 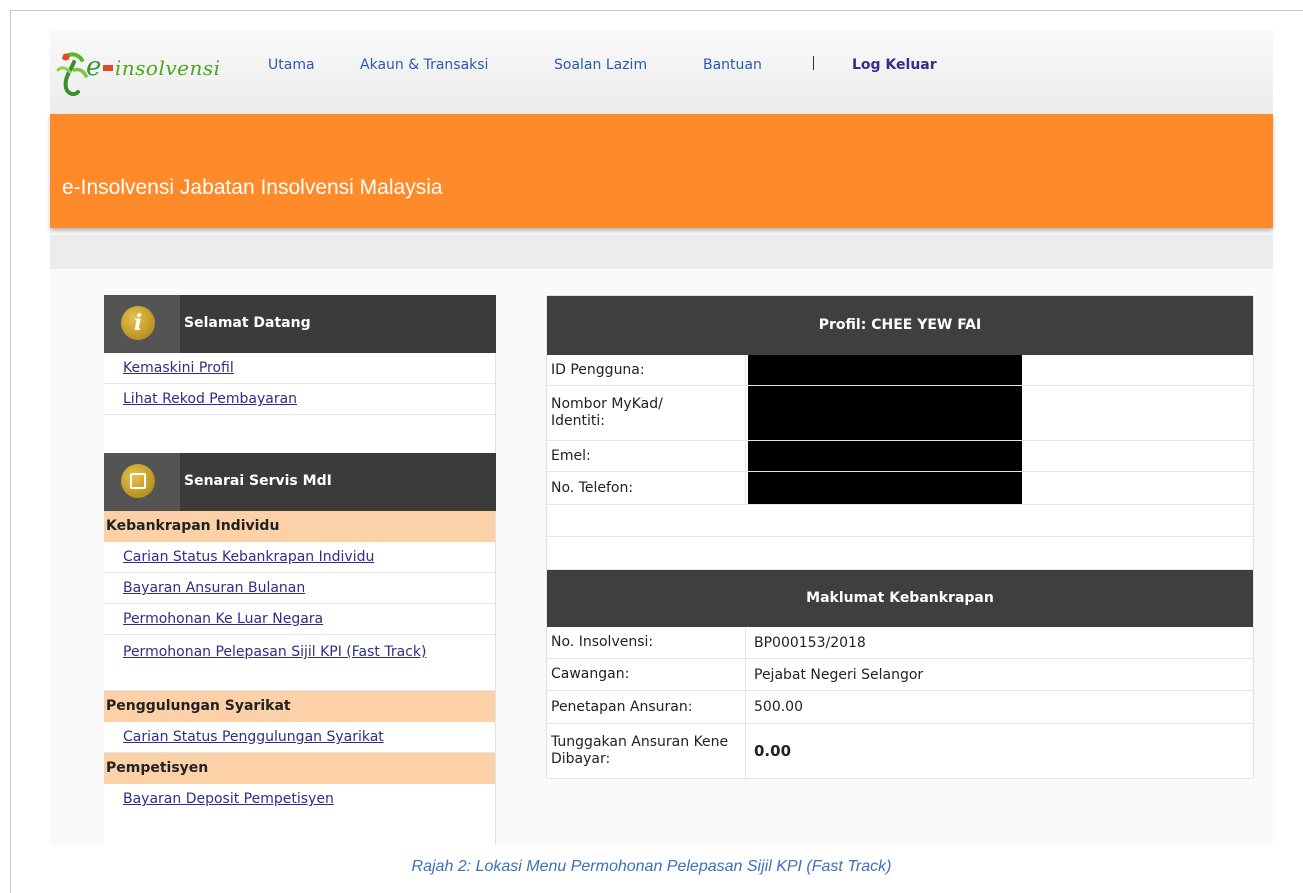 I want to click on nav-separator, so click(x=813, y=63).